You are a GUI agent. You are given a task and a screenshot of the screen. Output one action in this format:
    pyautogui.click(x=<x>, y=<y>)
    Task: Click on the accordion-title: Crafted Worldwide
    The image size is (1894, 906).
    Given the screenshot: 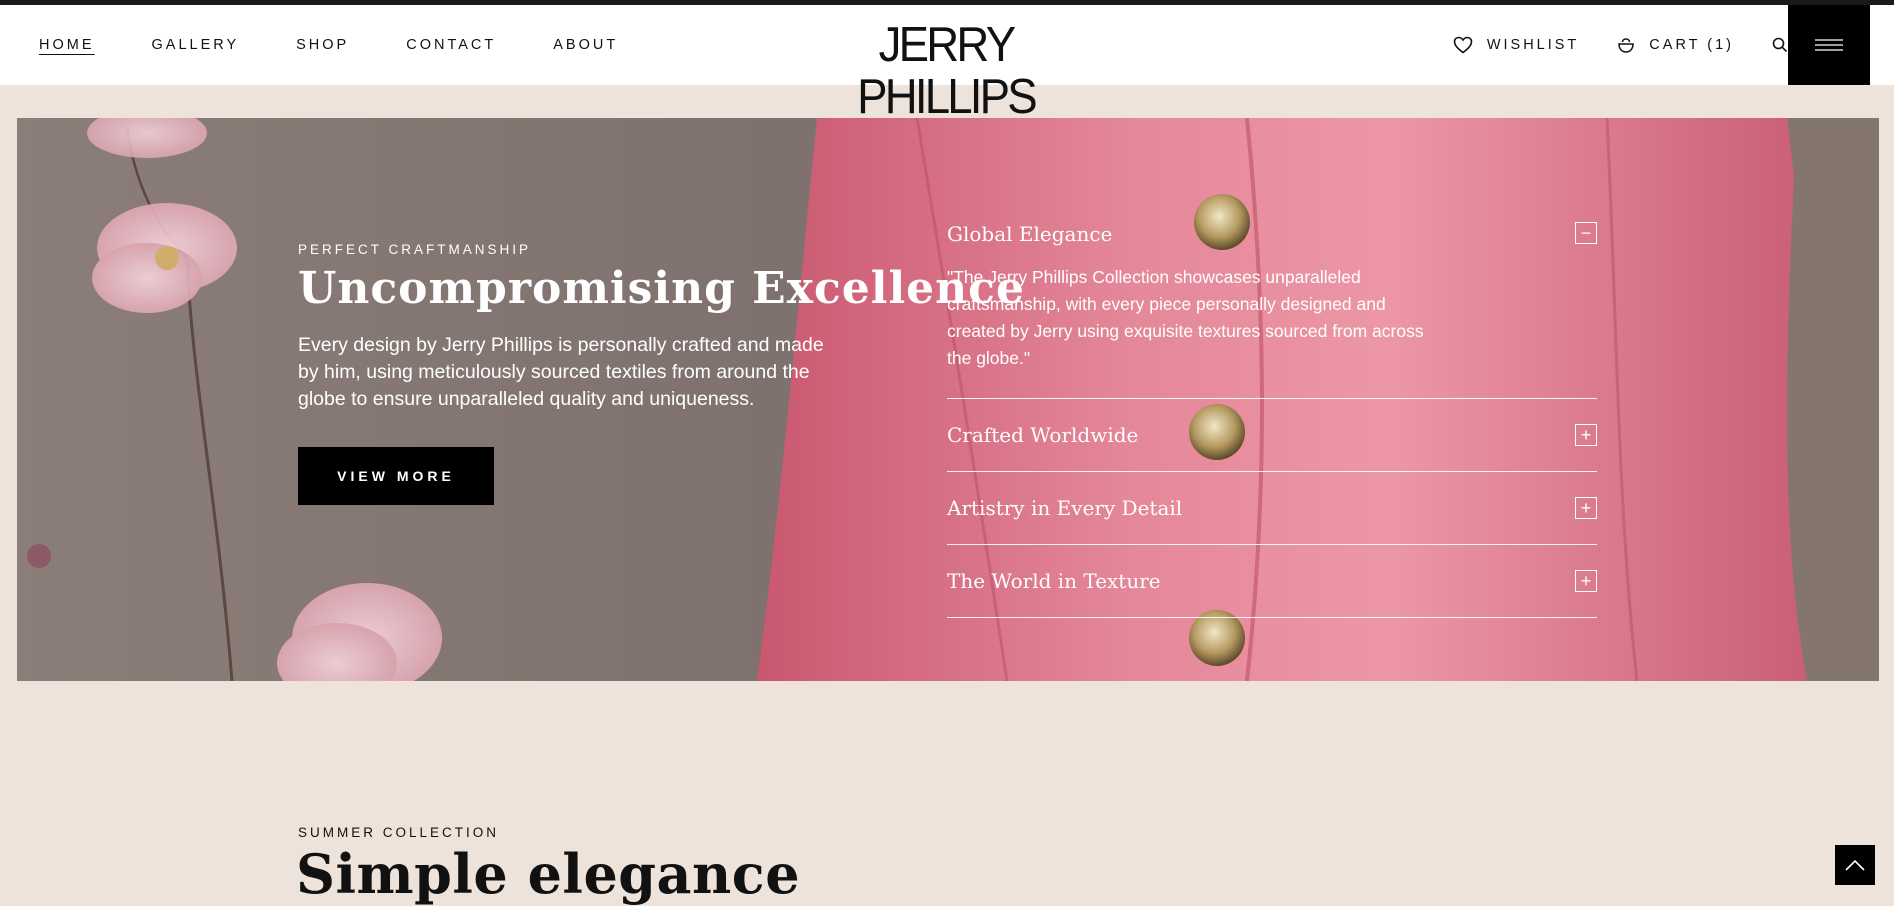 What is the action you would take?
    pyautogui.click(x=1043, y=435)
    